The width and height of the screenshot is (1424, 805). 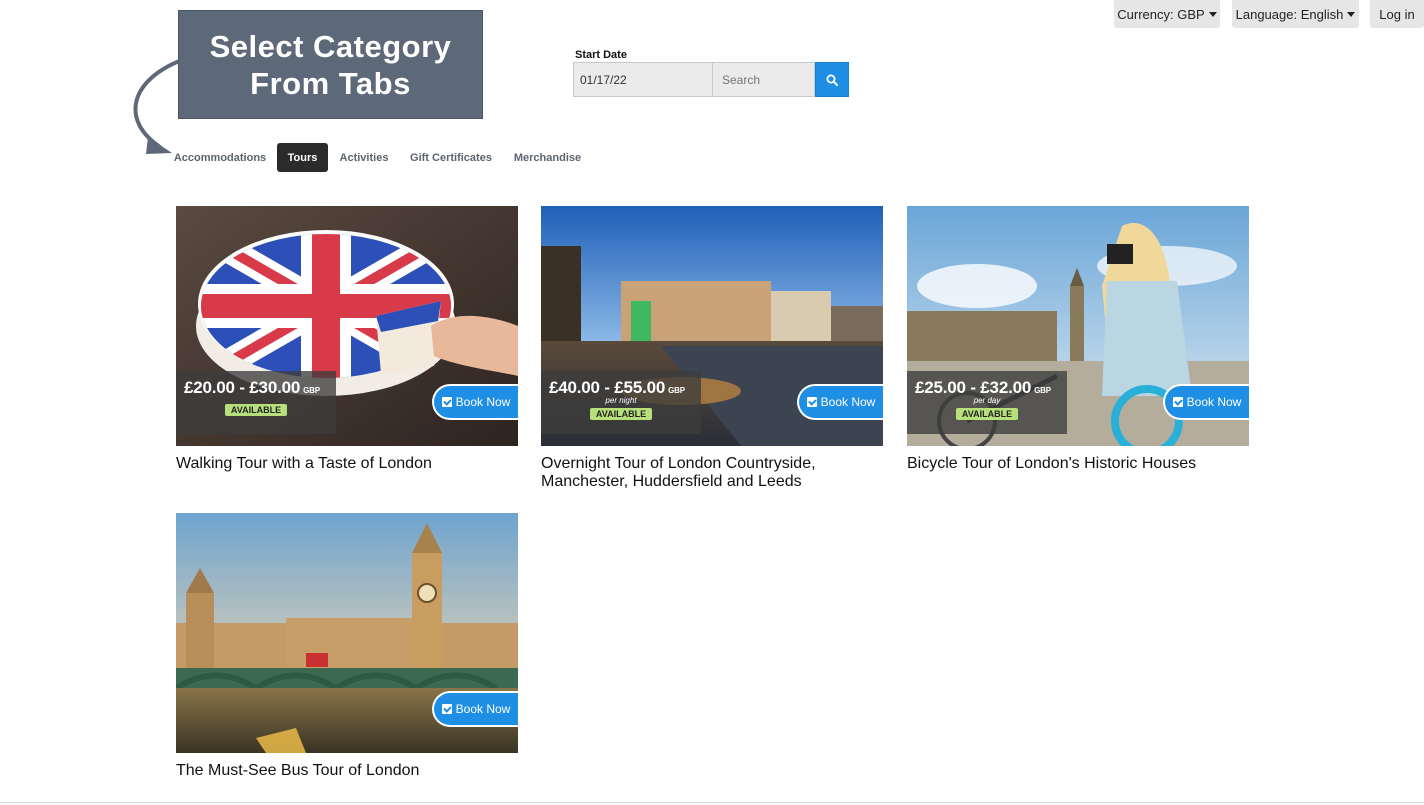 I want to click on currency-dropdown: Currency: GBP, so click(x=1167, y=14).